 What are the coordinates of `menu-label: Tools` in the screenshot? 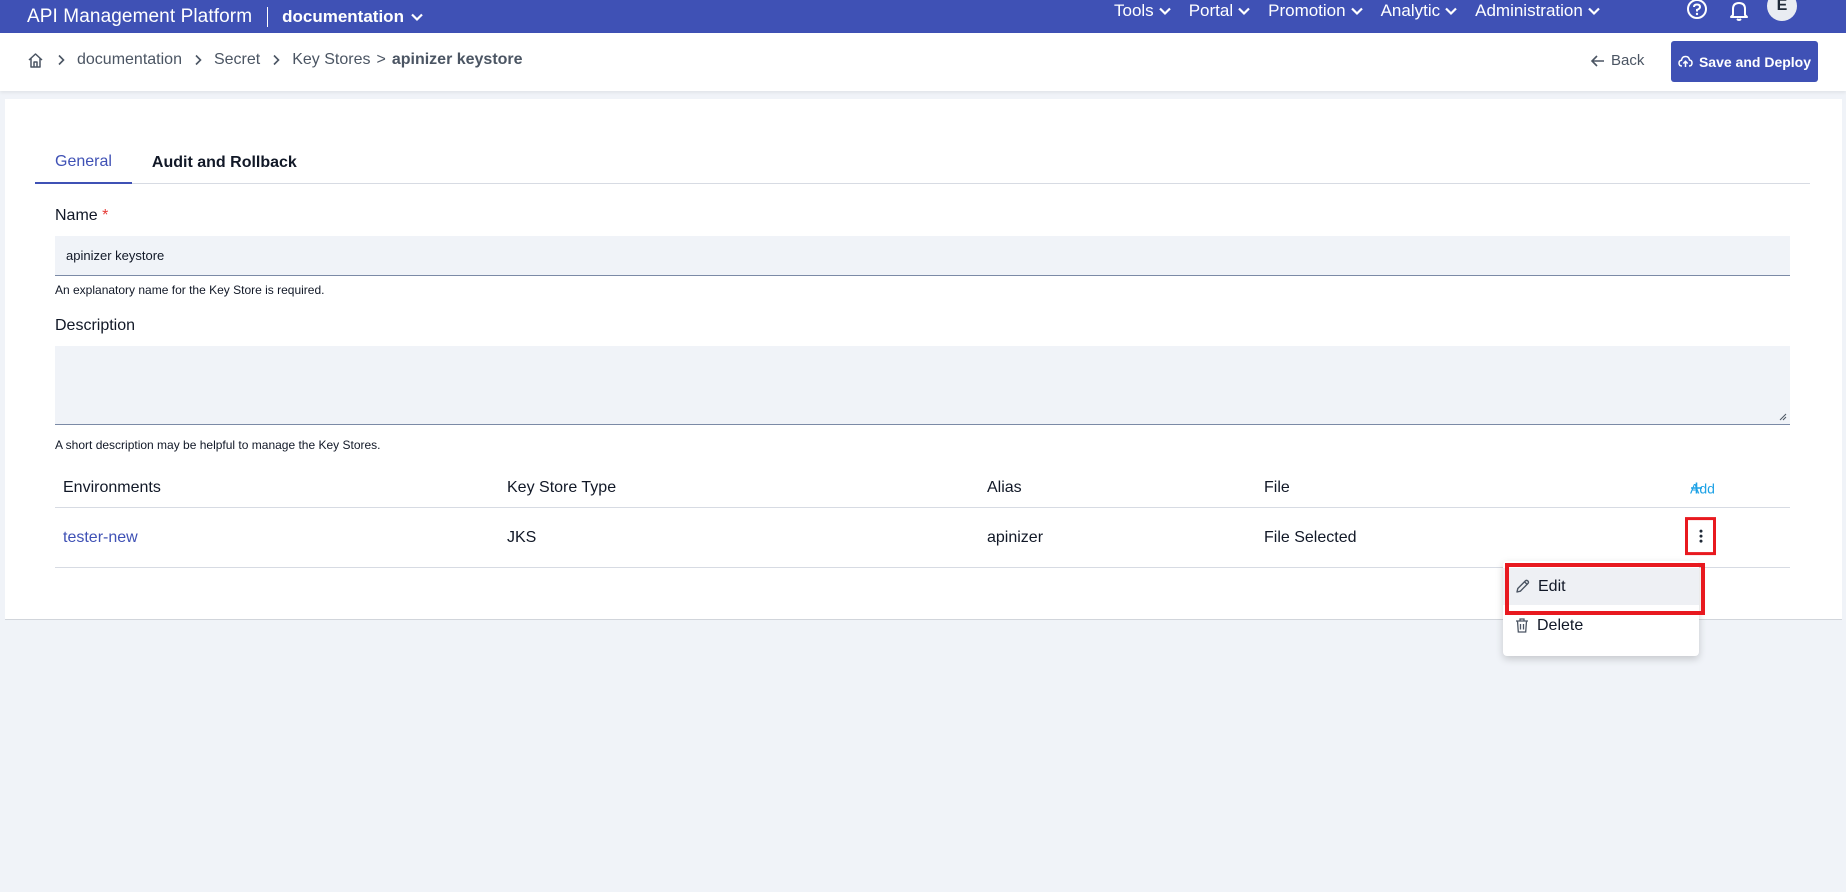 It's located at (1134, 10).